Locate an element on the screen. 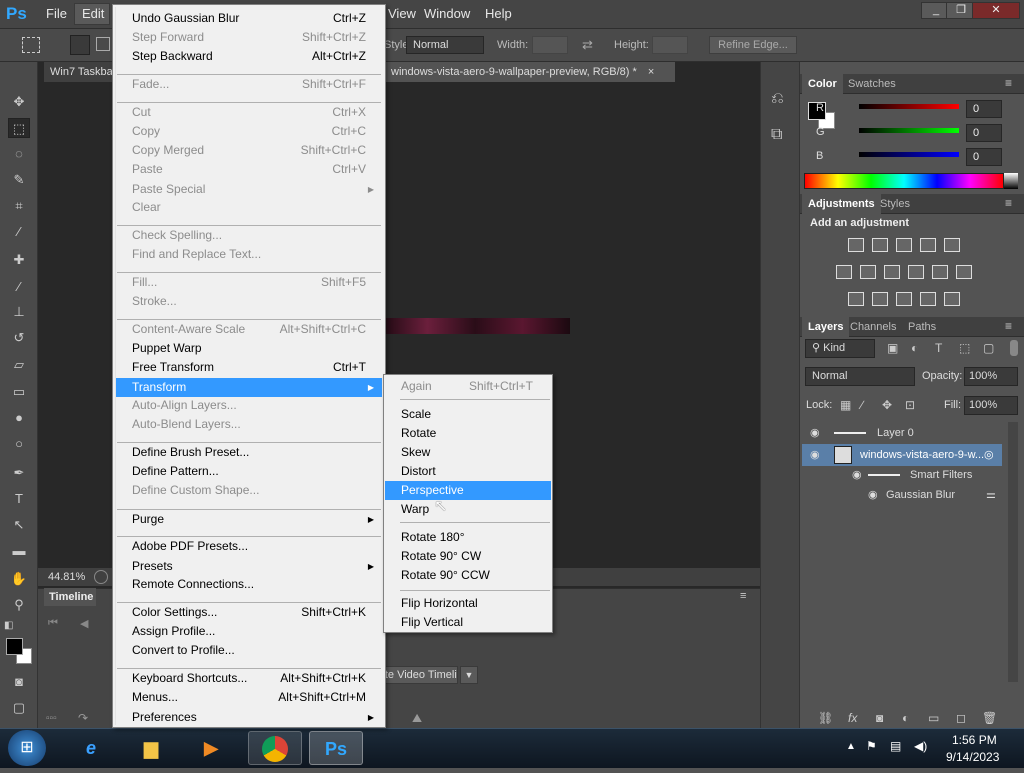 This screenshot has height=773, width=1024. menu-item-clear: Clear is located at coordinates (249, 207).